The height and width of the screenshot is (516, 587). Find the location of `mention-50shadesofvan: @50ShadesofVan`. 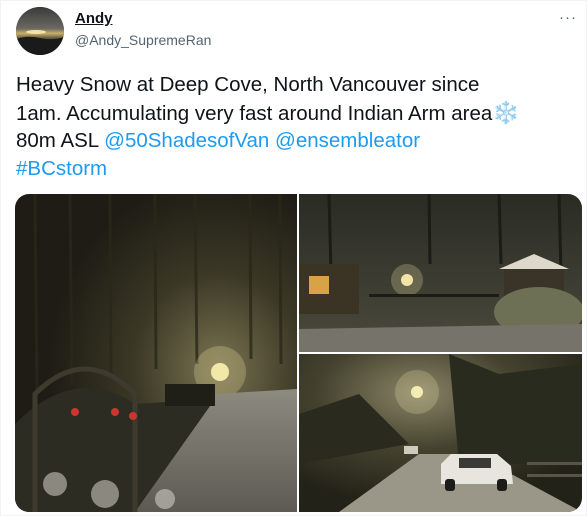

mention-50shadesofvan: @50ShadesofVan is located at coordinates (186, 140).